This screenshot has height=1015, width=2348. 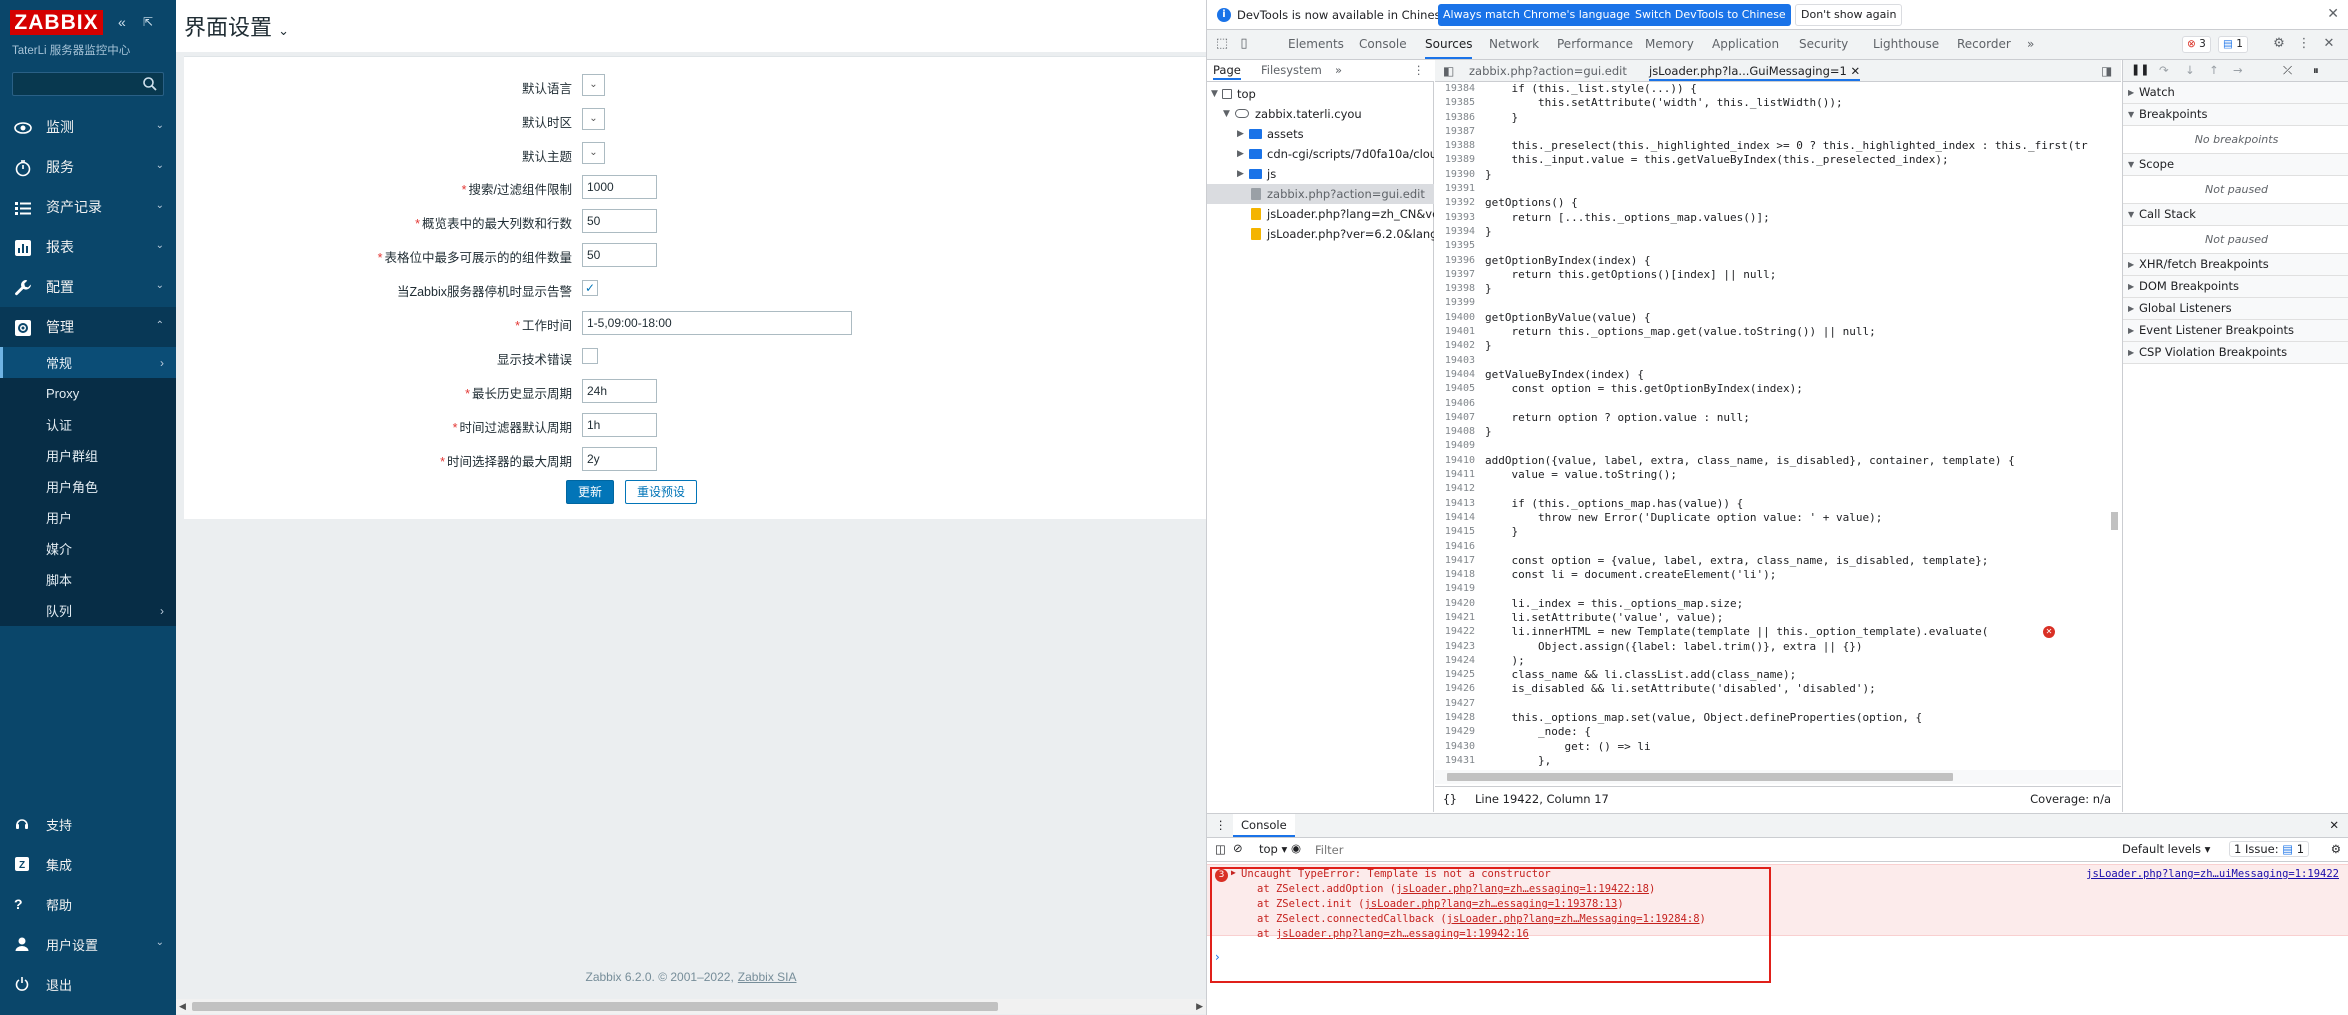 I want to click on line-number: 19416, so click(x=1455, y=547).